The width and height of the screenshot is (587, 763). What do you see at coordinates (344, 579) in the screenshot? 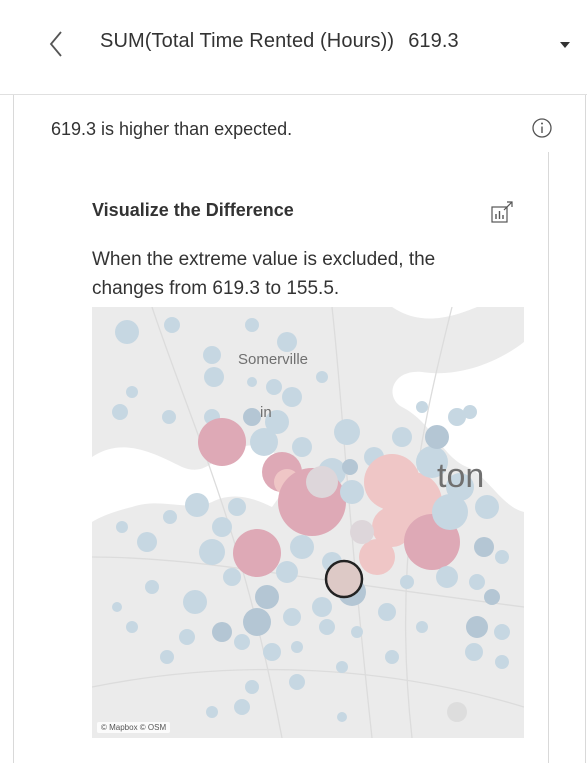
I see `highlighted-extreme-mark` at bounding box center [344, 579].